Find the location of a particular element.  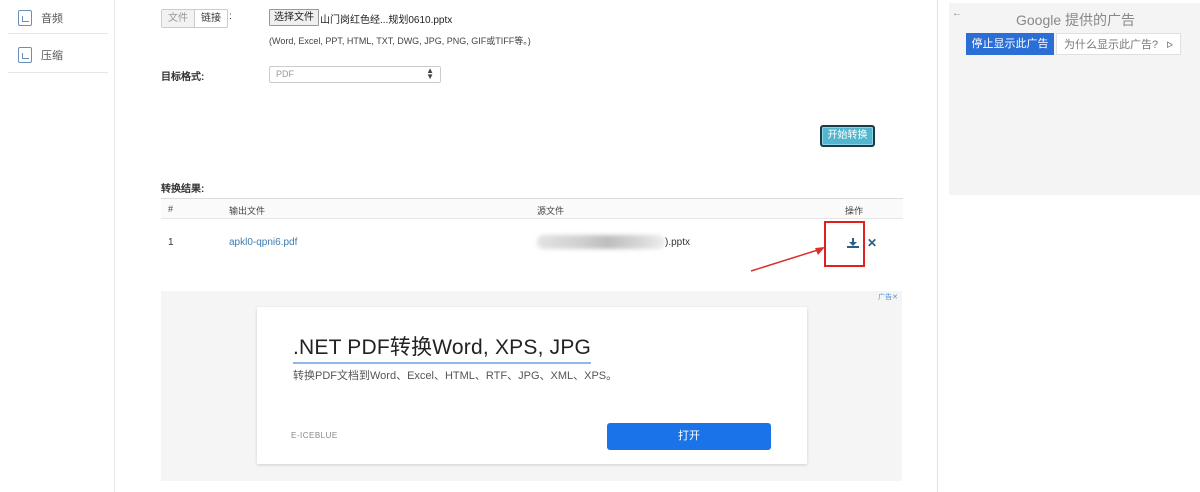

redacted-source-name is located at coordinates (601, 242).